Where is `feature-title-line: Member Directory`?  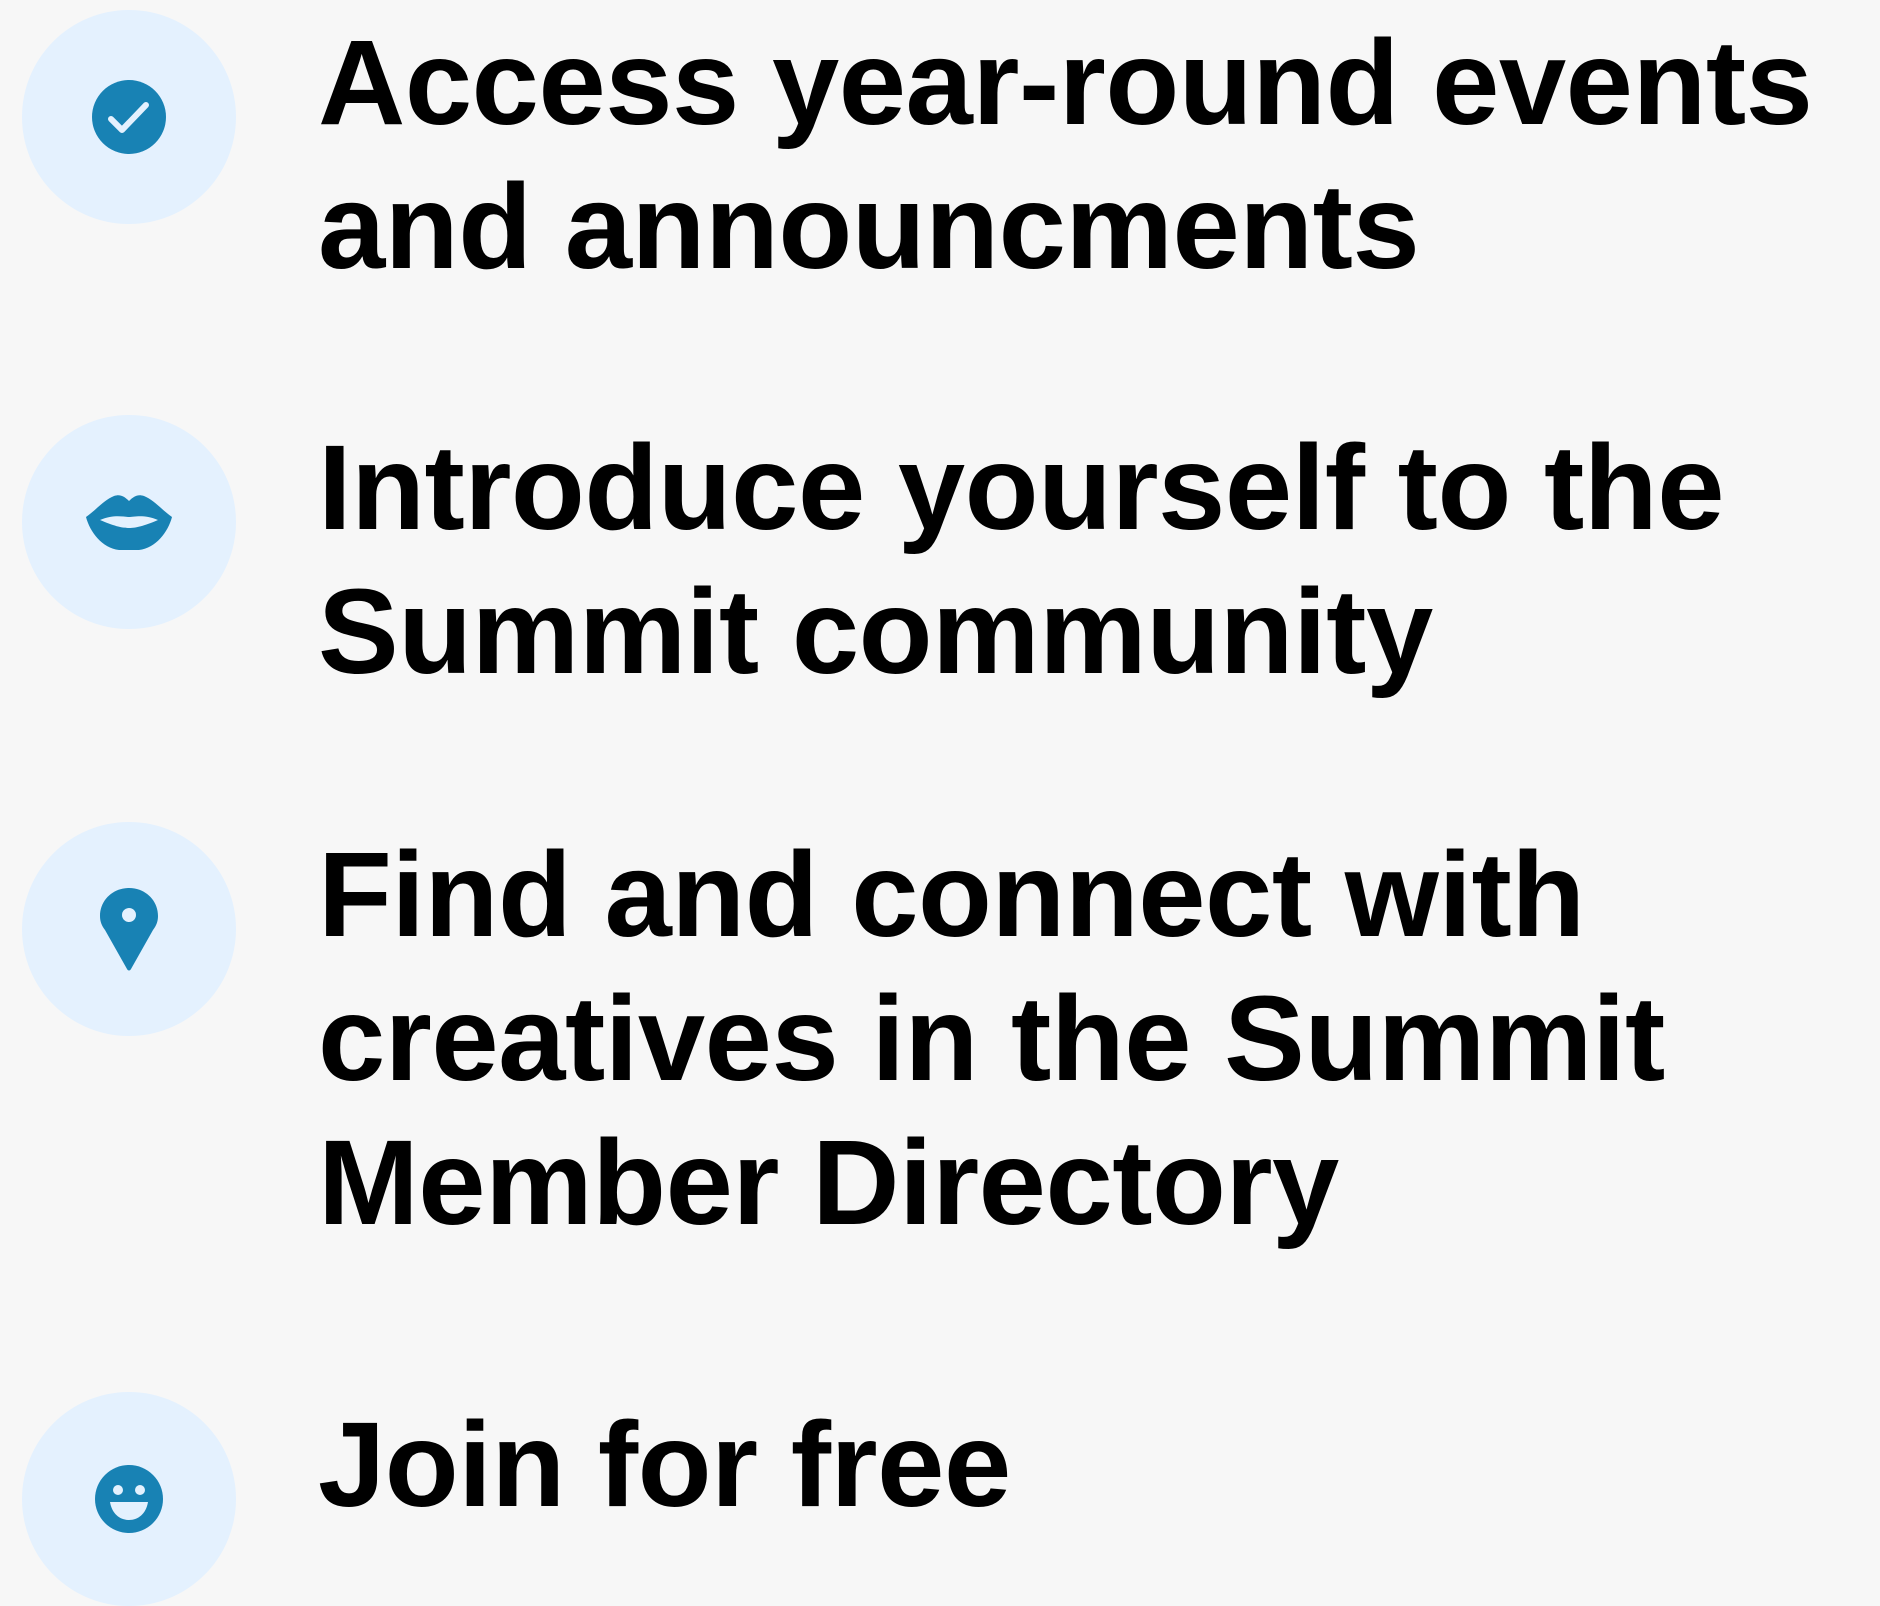
feature-title-line: Member Directory is located at coordinates (828, 1182).